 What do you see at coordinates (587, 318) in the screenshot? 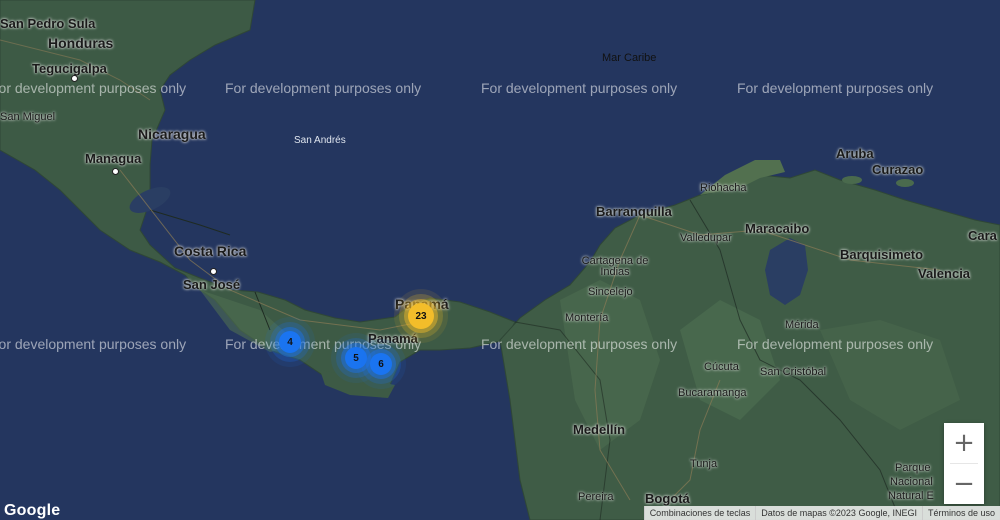
I see `city-label: Montería` at bounding box center [587, 318].